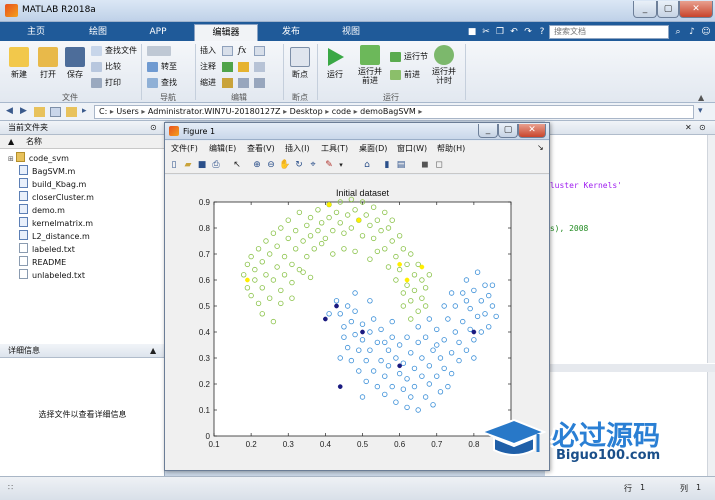  What do you see at coordinates (174, 165) in the screenshot?
I see `new-figure-icon: ▯` at bounding box center [174, 165].